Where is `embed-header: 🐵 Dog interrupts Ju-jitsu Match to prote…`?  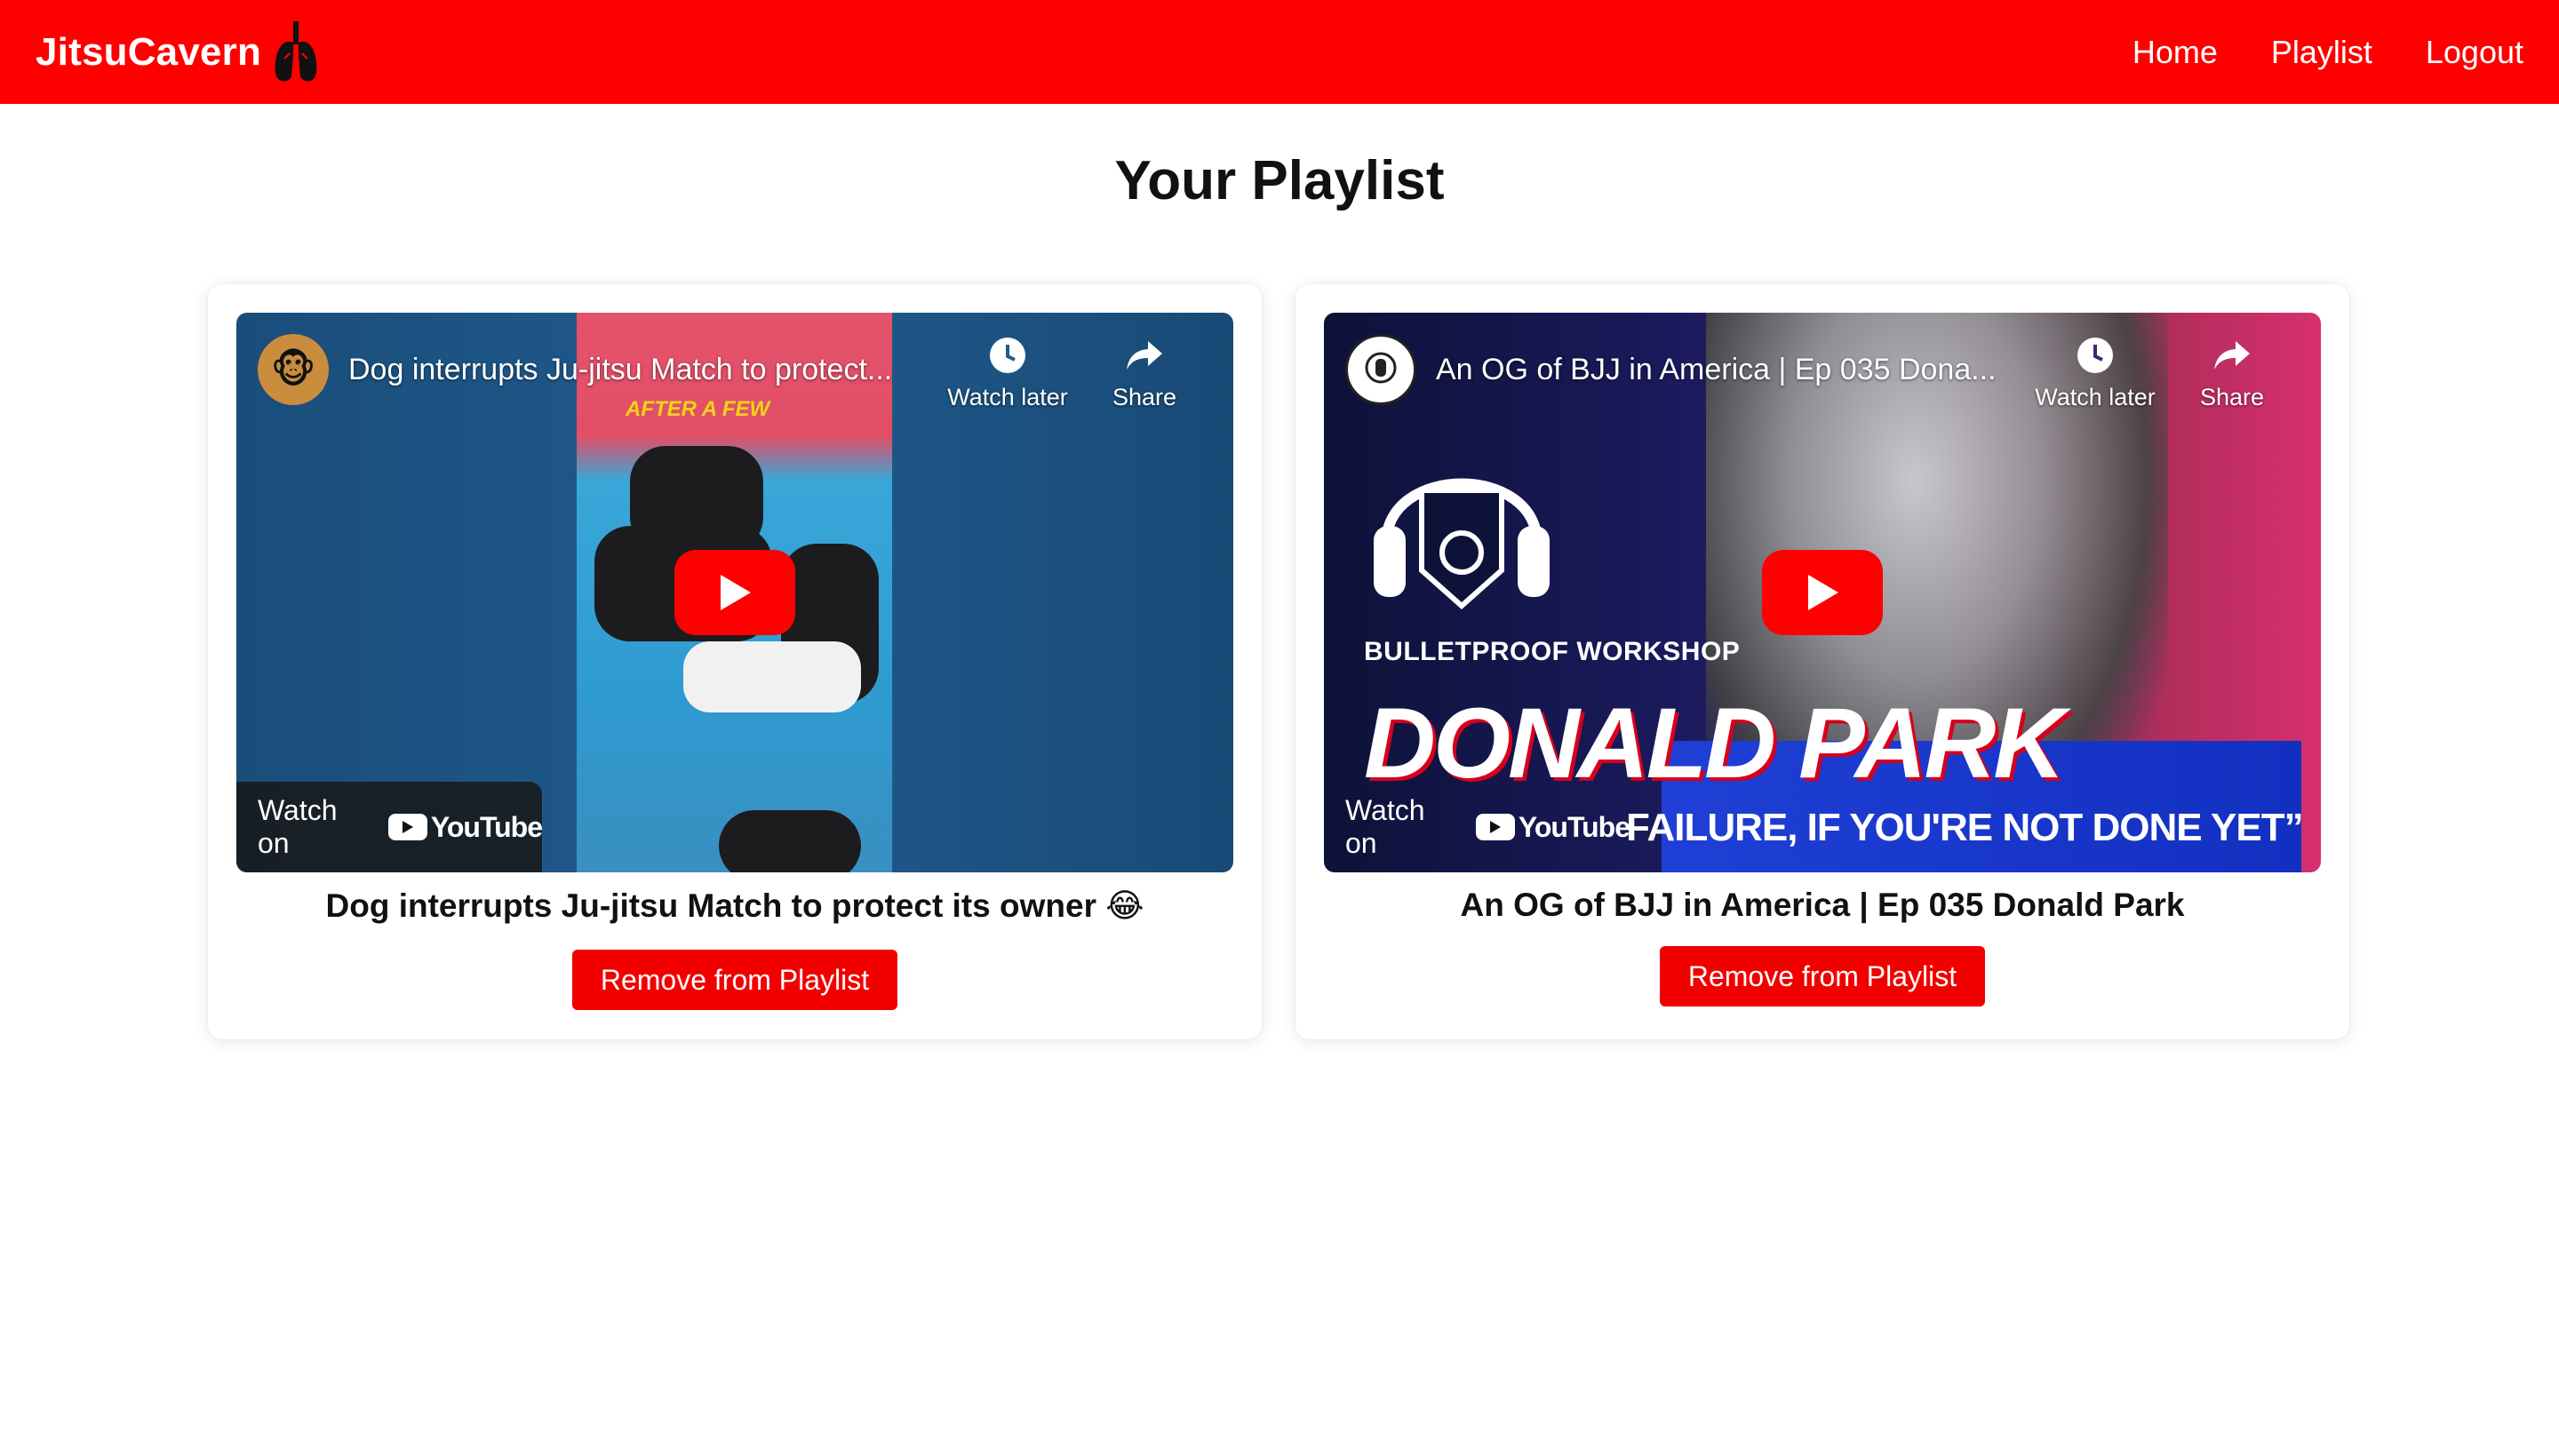 embed-header: 🐵 Dog interrupts Ju-jitsu Match to prote… is located at coordinates (575, 369).